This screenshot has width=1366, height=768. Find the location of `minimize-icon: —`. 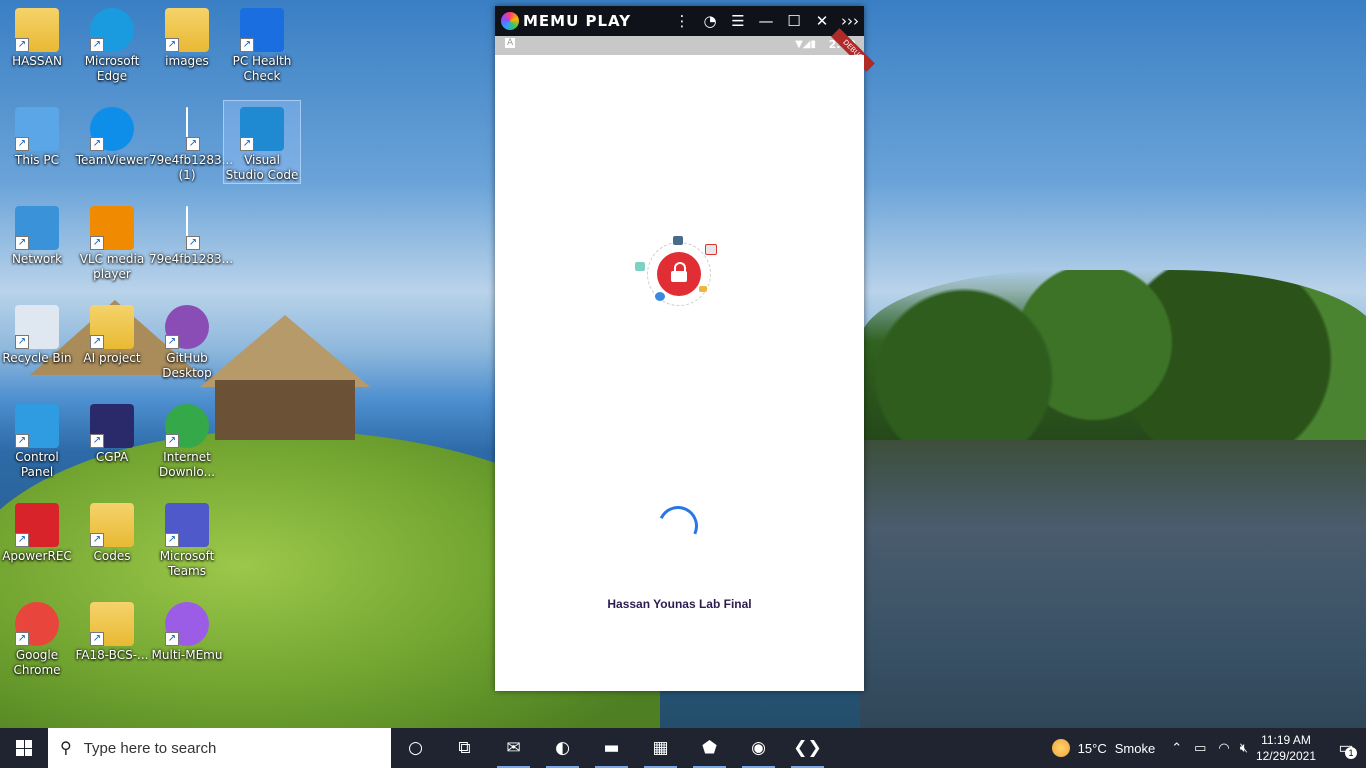

minimize-icon: — is located at coordinates (766, 21).